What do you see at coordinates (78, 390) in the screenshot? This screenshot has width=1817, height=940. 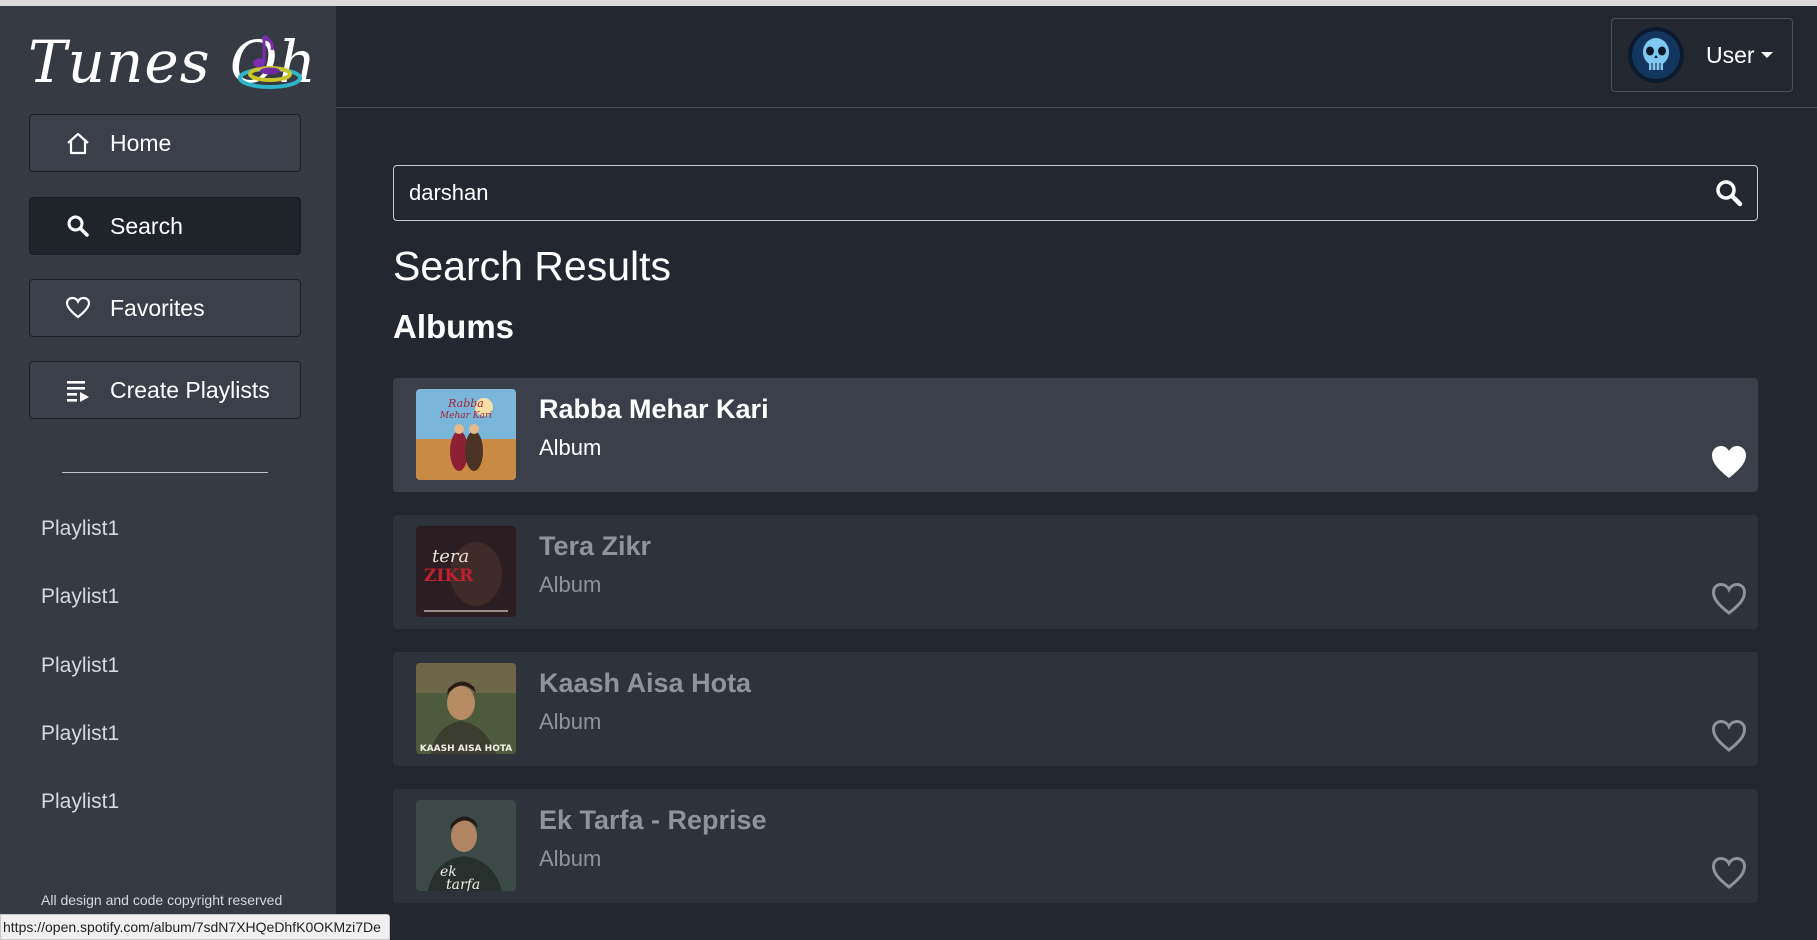 I see `playlist-add-icon` at bounding box center [78, 390].